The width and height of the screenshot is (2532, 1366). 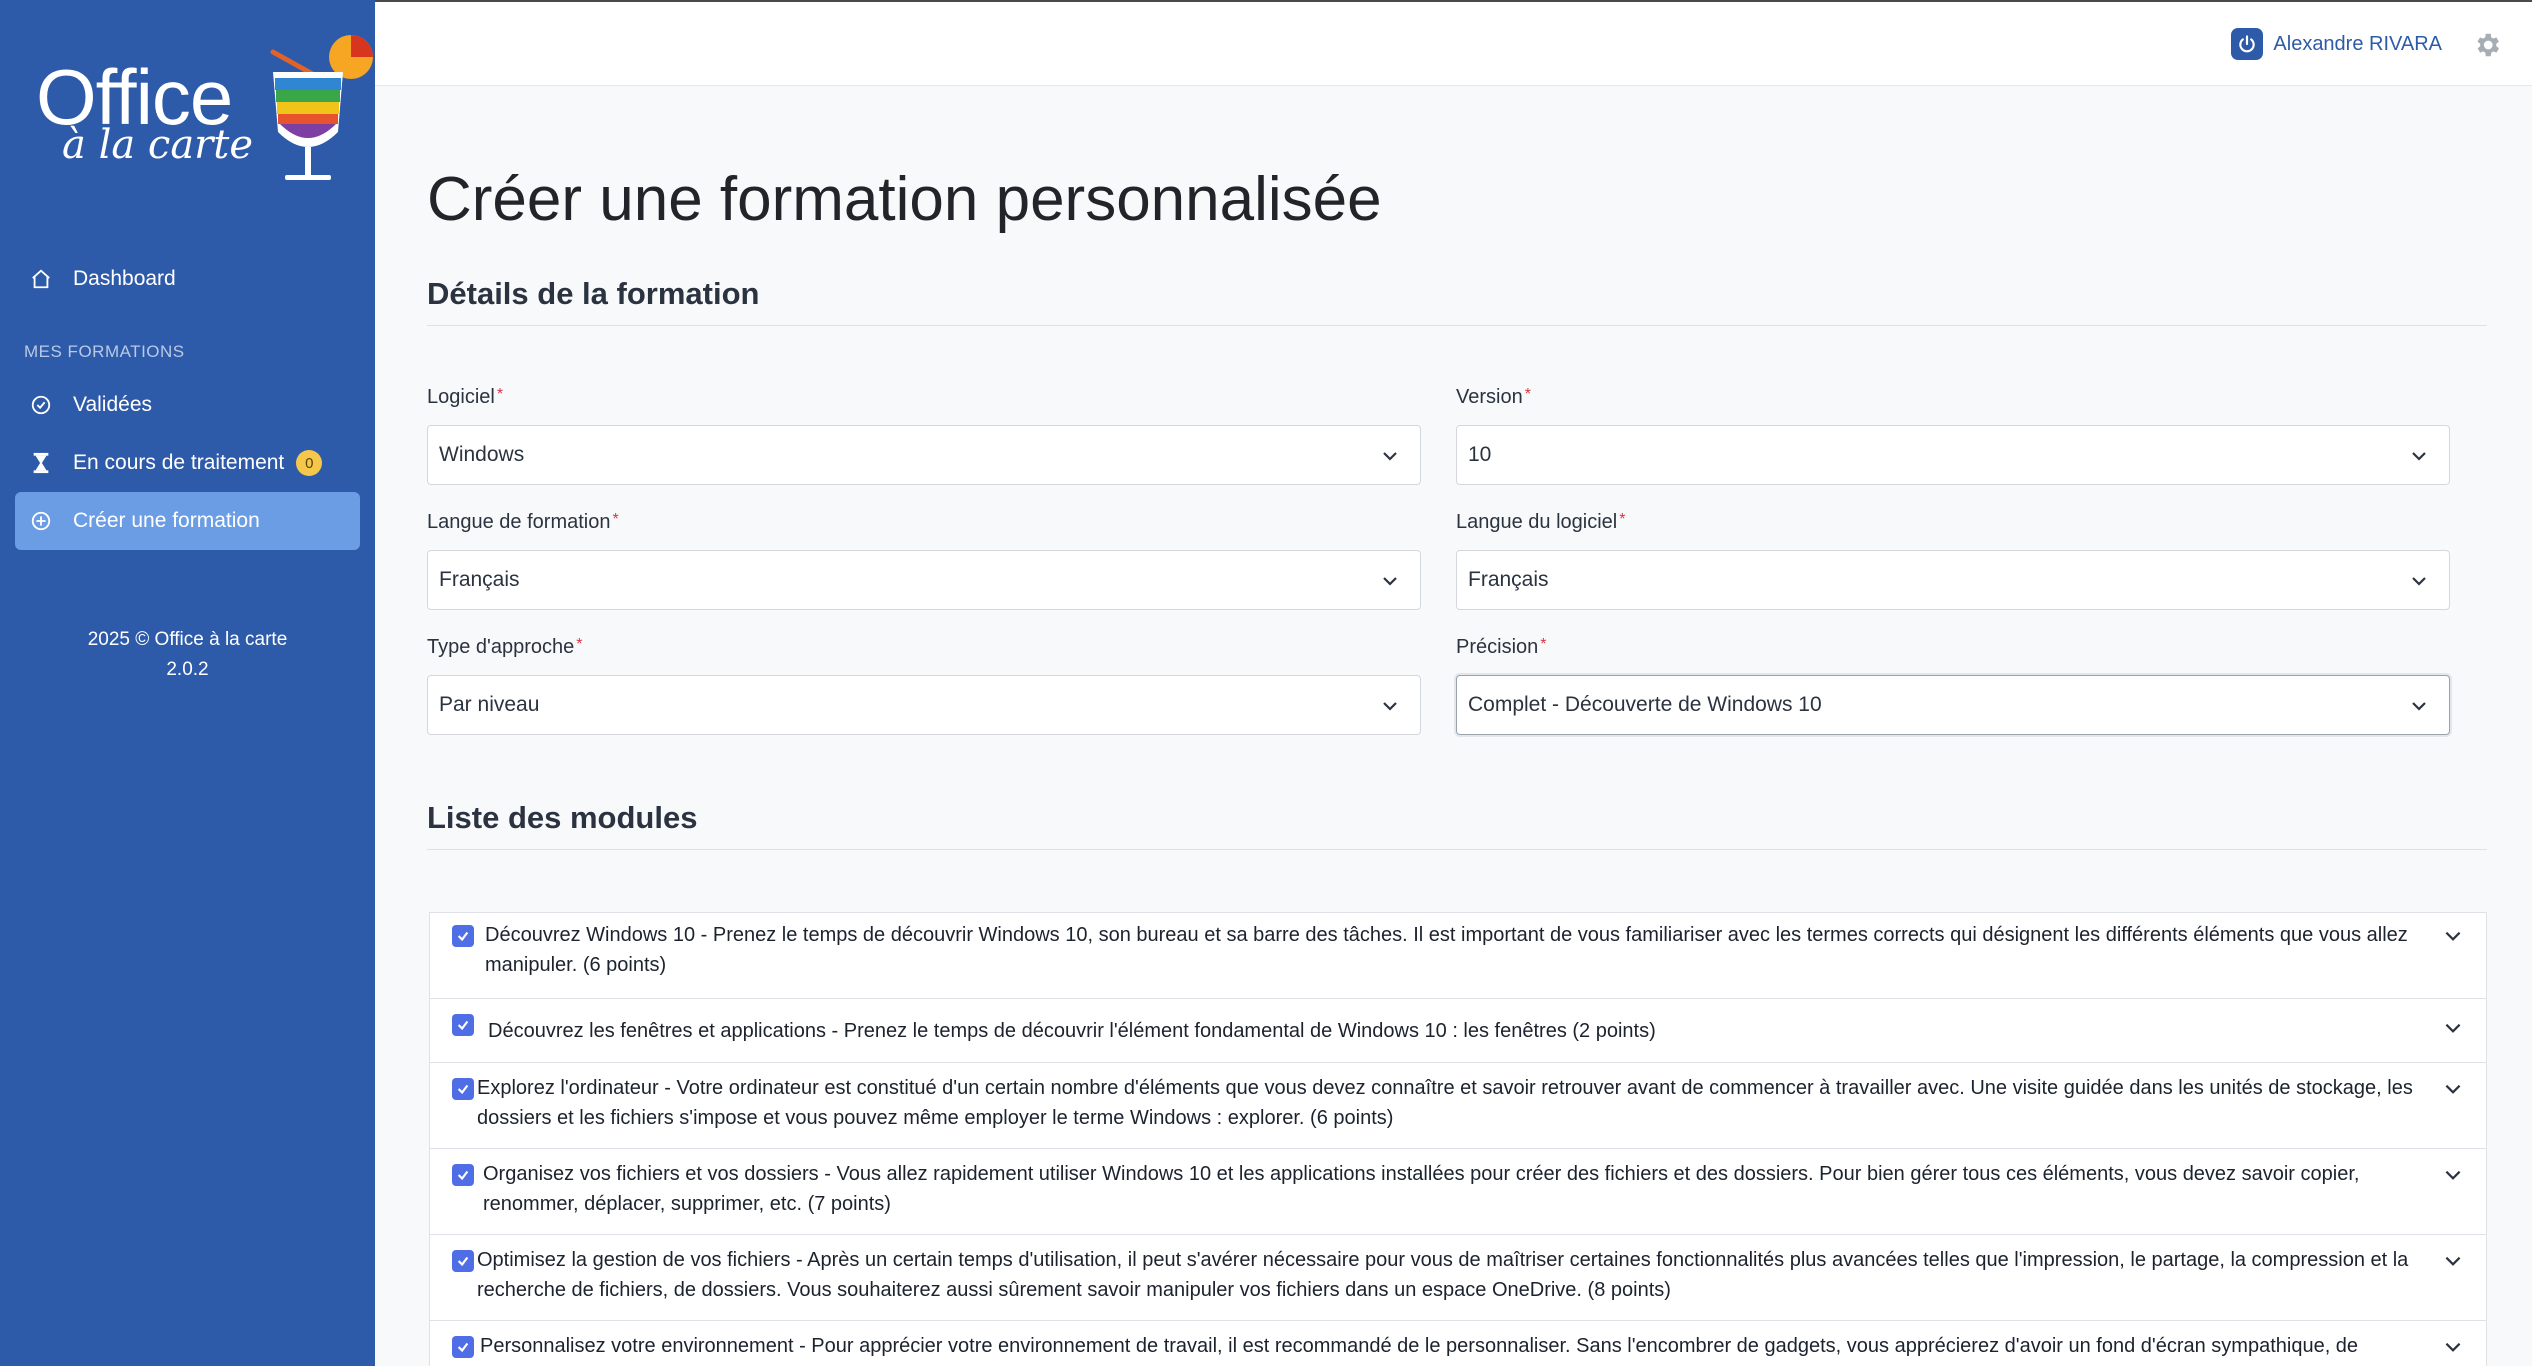 I want to click on copyright-text: 2025 © Office à la carte, so click(x=187, y=639).